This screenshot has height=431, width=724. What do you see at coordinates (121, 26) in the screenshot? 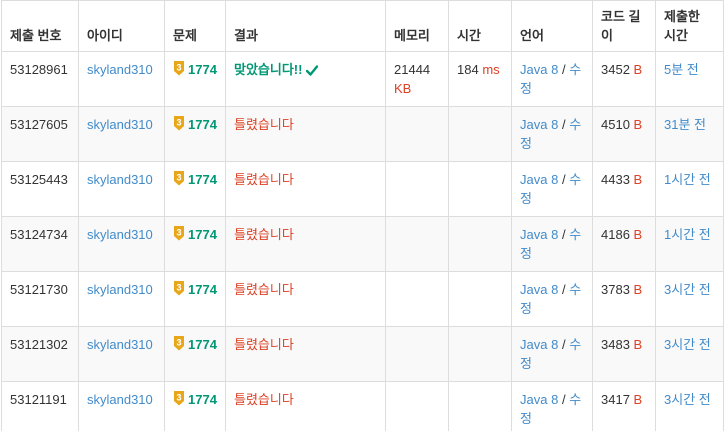
I see `header-user-id: 아이디` at bounding box center [121, 26].